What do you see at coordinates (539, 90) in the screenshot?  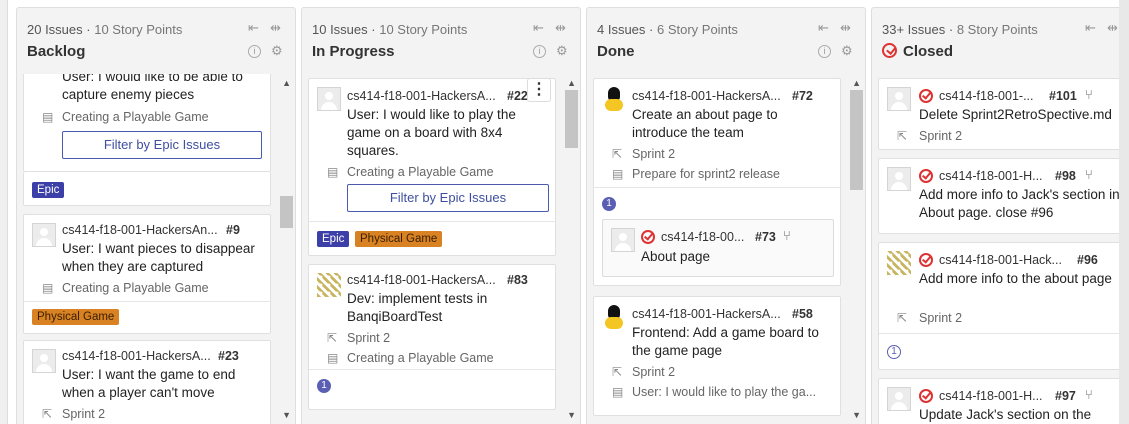 I see `card-menu-button: ⋮` at bounding box center [539, 90].